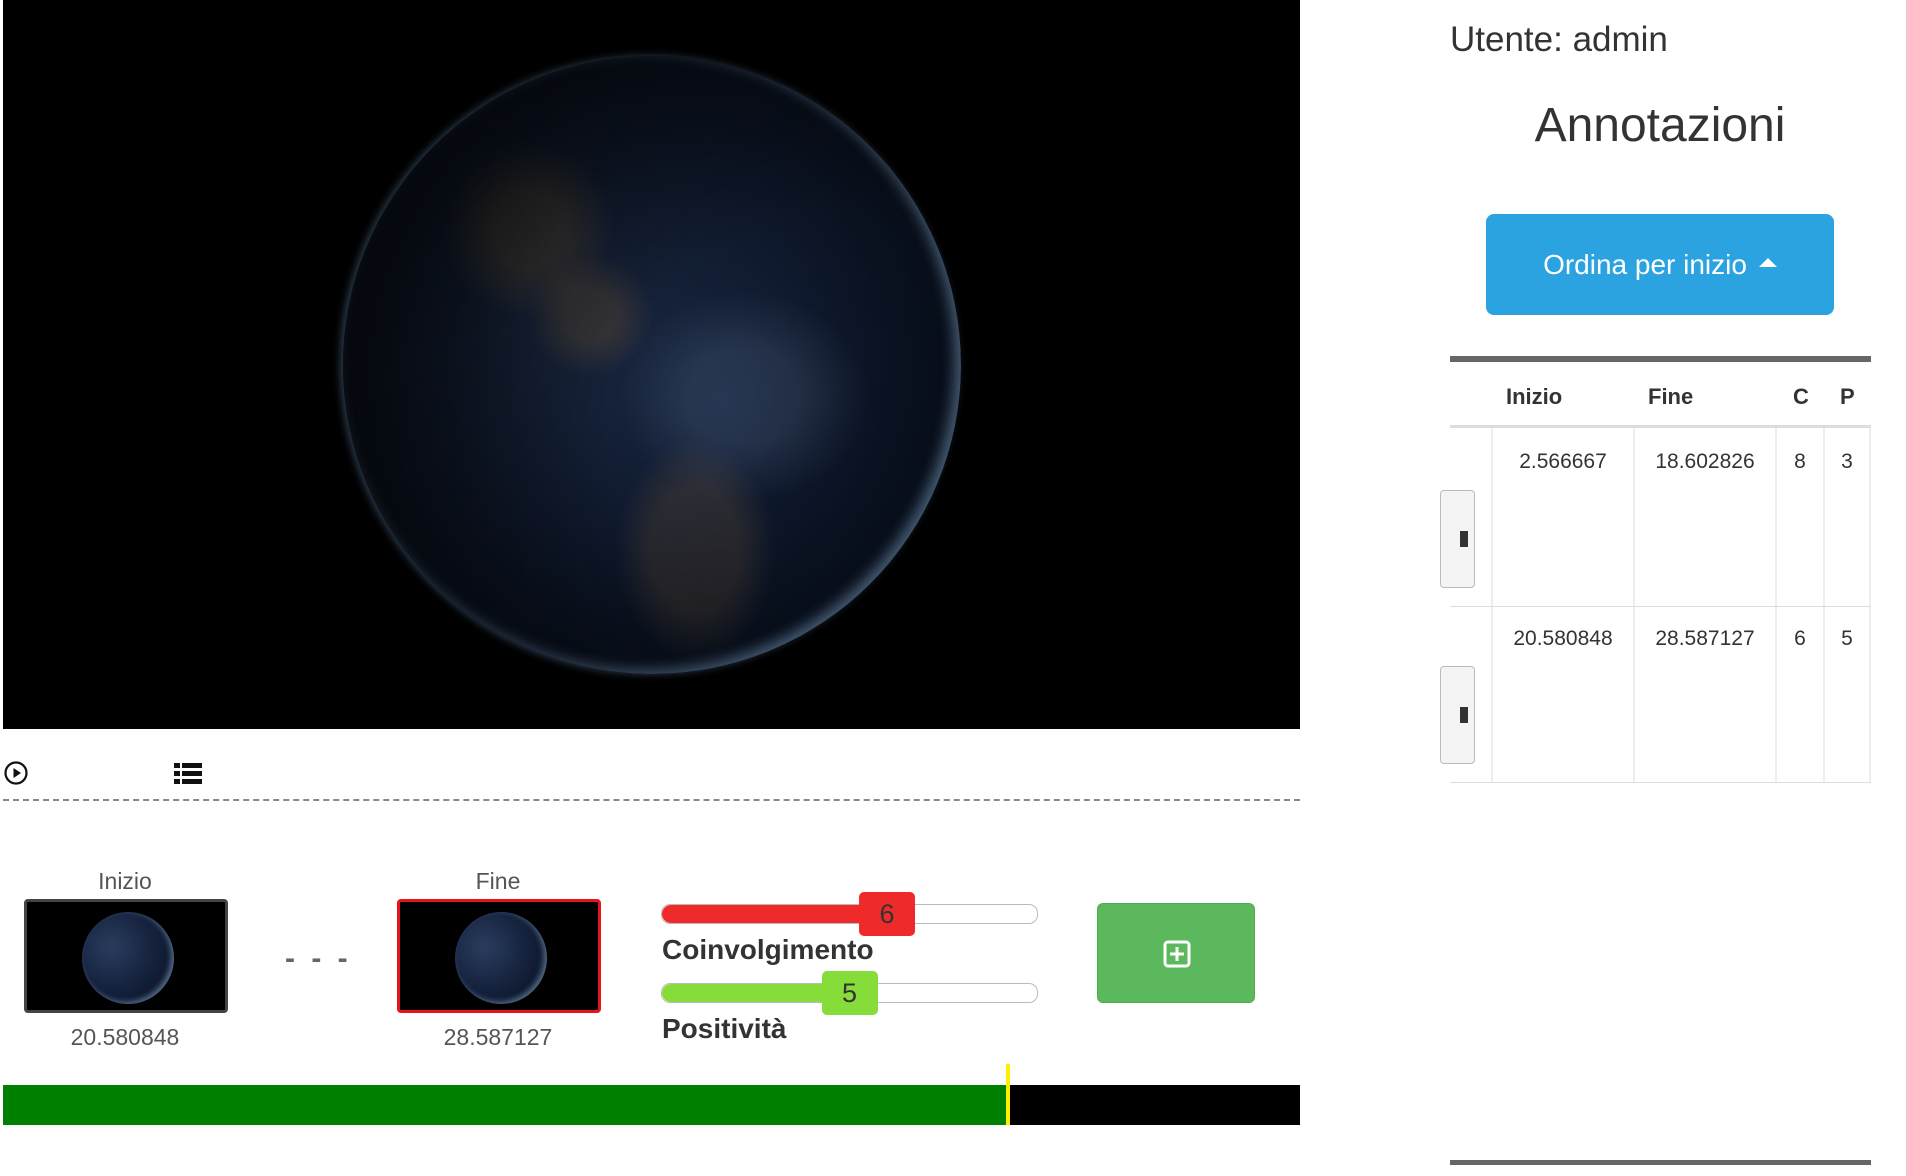 The height and width of the screenshot is (1176, 1906). Describe the element at coordinates (1534, 396) in the screenshot. I see `column-header-inizio: Inizio` at that location.